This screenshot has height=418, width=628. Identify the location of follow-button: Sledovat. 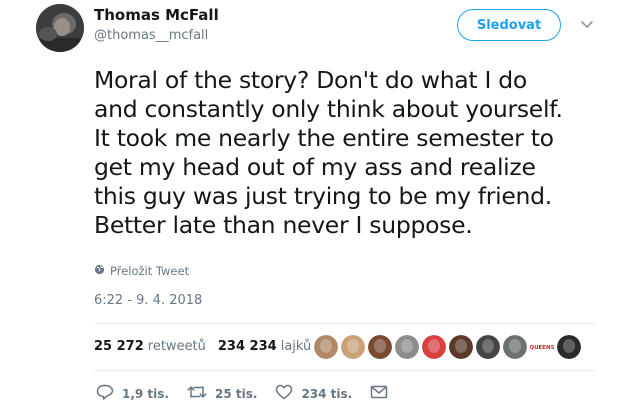
(509, 25).